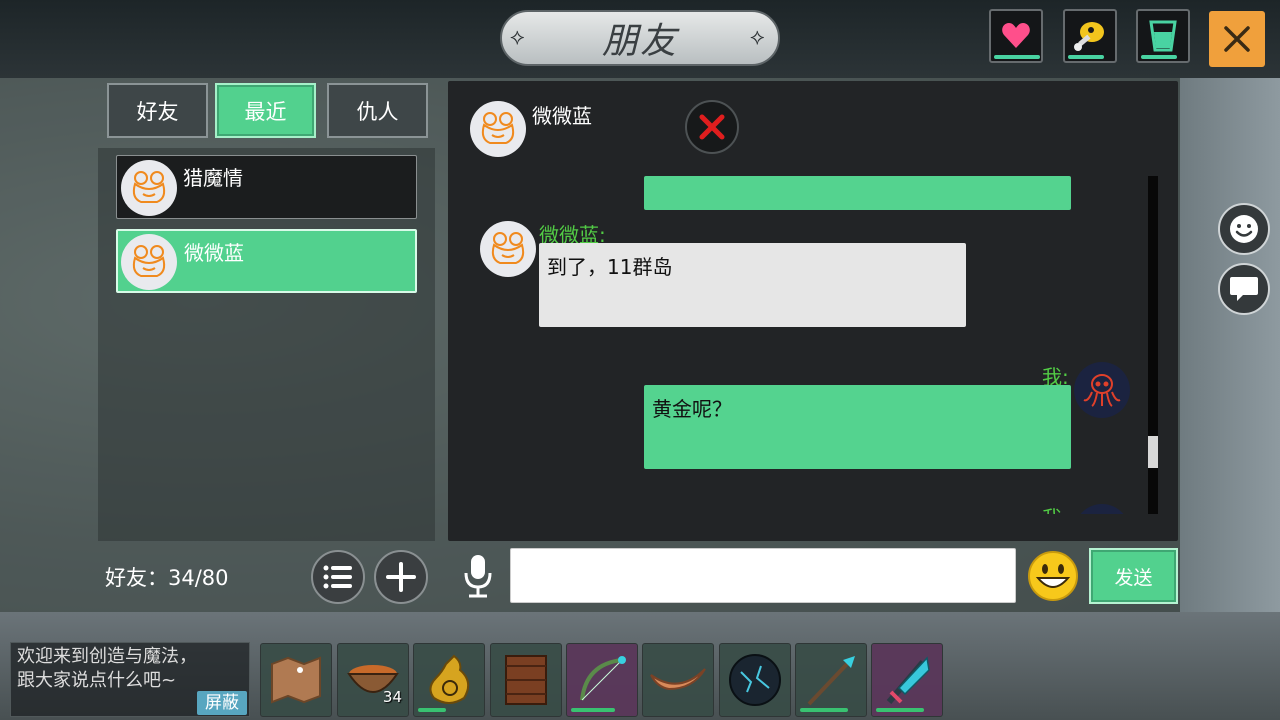 Image resolution: width=1280 pixels, height=720 pixels. I want to click on tab-enemies: 仇人, so click(377, 110).